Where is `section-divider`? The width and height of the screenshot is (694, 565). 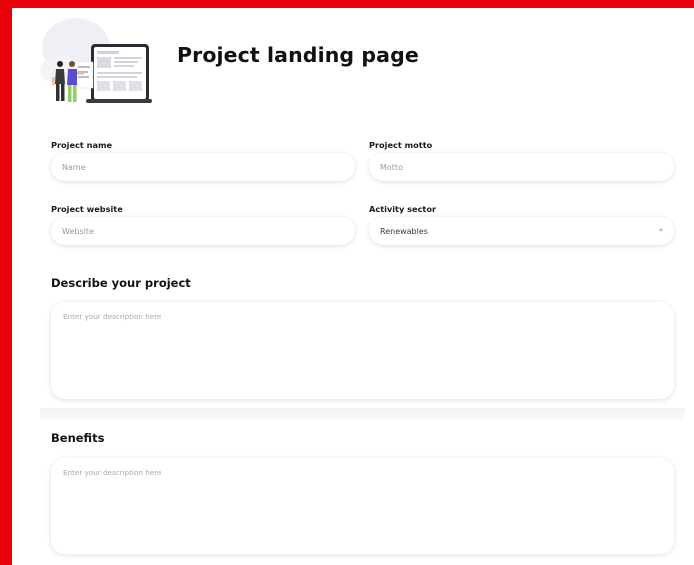
section-divider is located at coordinates (362, 414).